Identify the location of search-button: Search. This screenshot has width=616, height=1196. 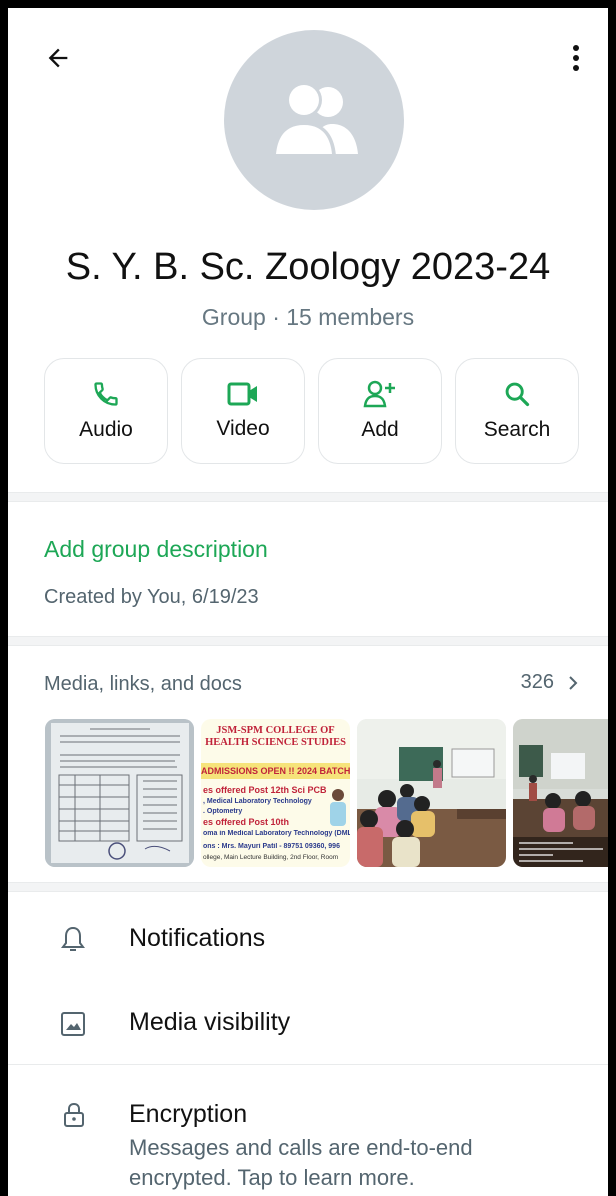
(517, 411).